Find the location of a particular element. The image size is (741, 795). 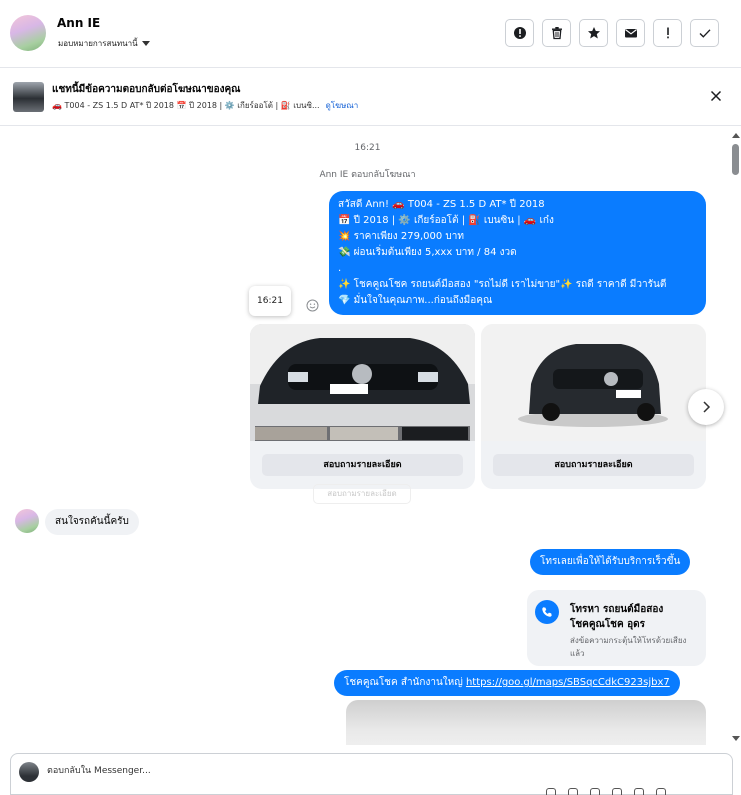

incoming-message: สนใจรถคันนี้ครับ is located at coordinates (92, 522).